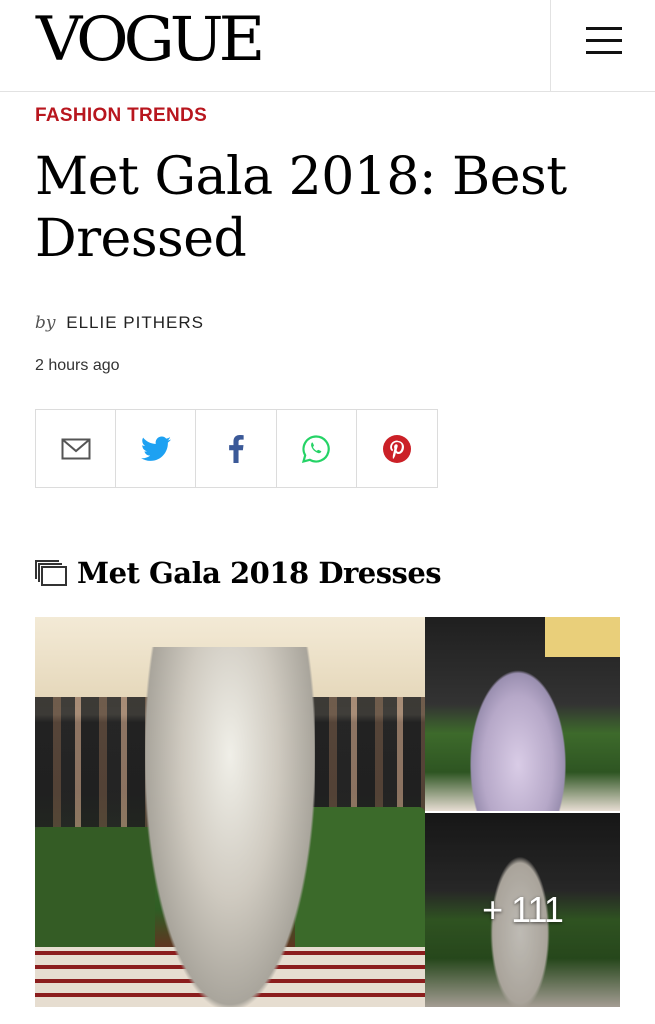 This screenshot has height=1024, width=655. I want to click on share-twitter-button, so click(156, 448).